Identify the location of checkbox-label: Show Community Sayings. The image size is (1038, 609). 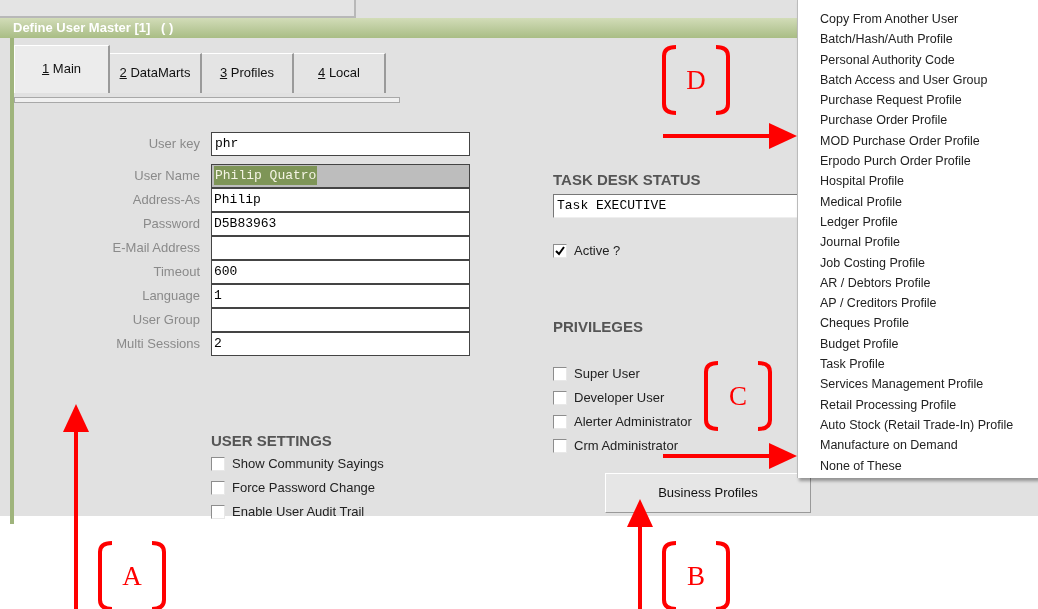
(308, 463).